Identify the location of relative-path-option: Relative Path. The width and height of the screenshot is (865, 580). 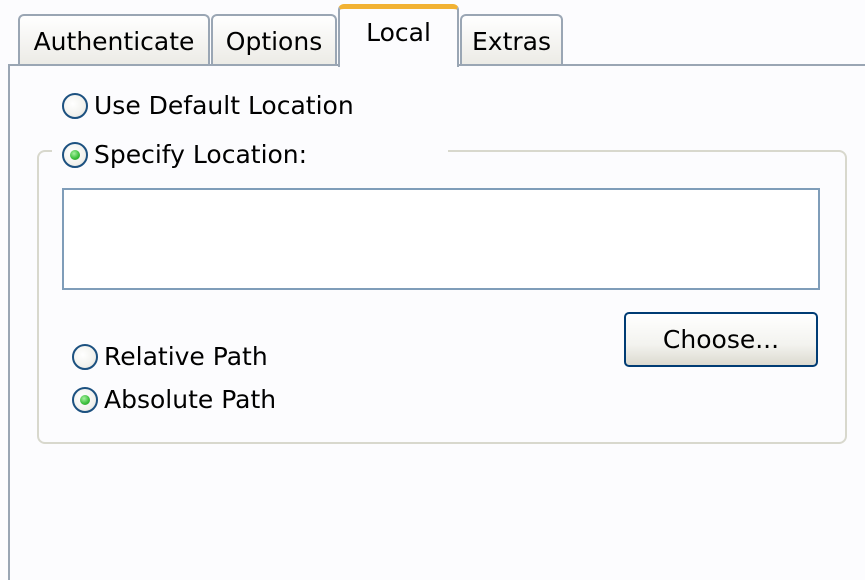
(170, 356).